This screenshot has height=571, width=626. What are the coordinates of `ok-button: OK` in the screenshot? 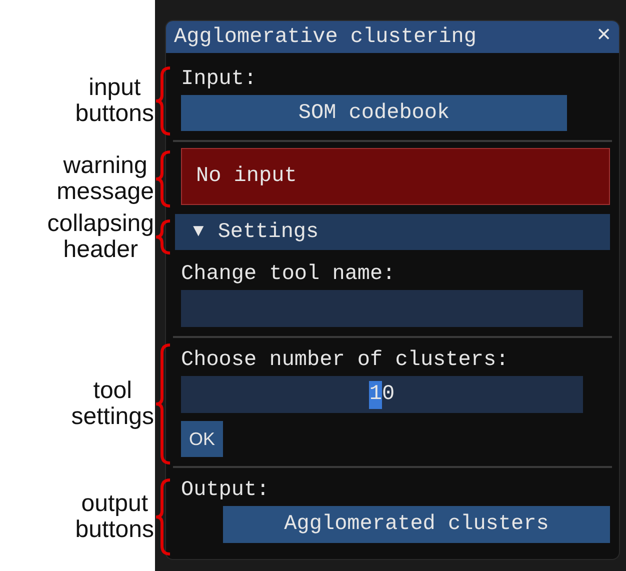 It's located at (202, 439).